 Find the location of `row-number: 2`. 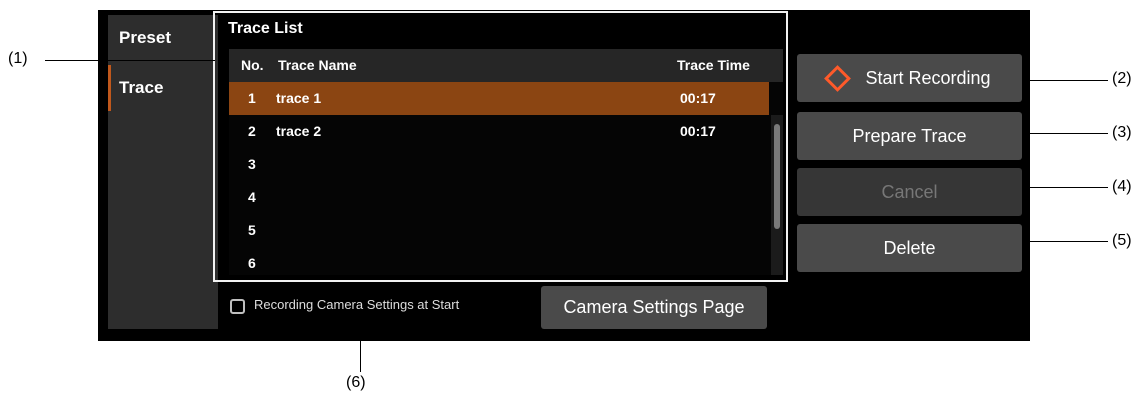

row-number: 2 is located at coordinates (252, 131).